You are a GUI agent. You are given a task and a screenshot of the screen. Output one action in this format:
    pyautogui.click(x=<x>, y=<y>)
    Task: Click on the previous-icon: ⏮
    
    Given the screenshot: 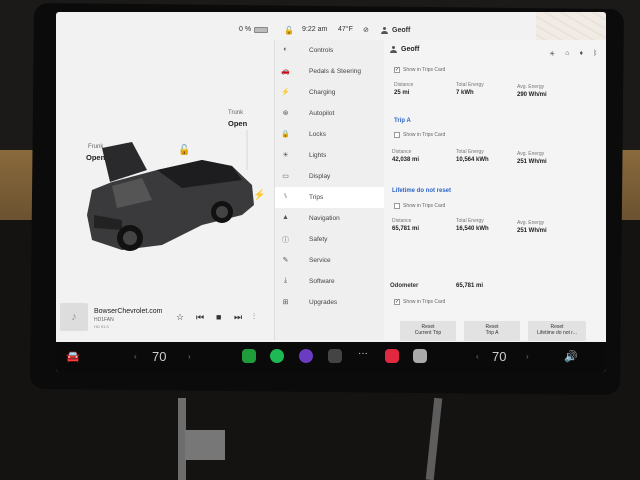 What is the action you would take?
    pyautogui.click(x=200, y=317)
    